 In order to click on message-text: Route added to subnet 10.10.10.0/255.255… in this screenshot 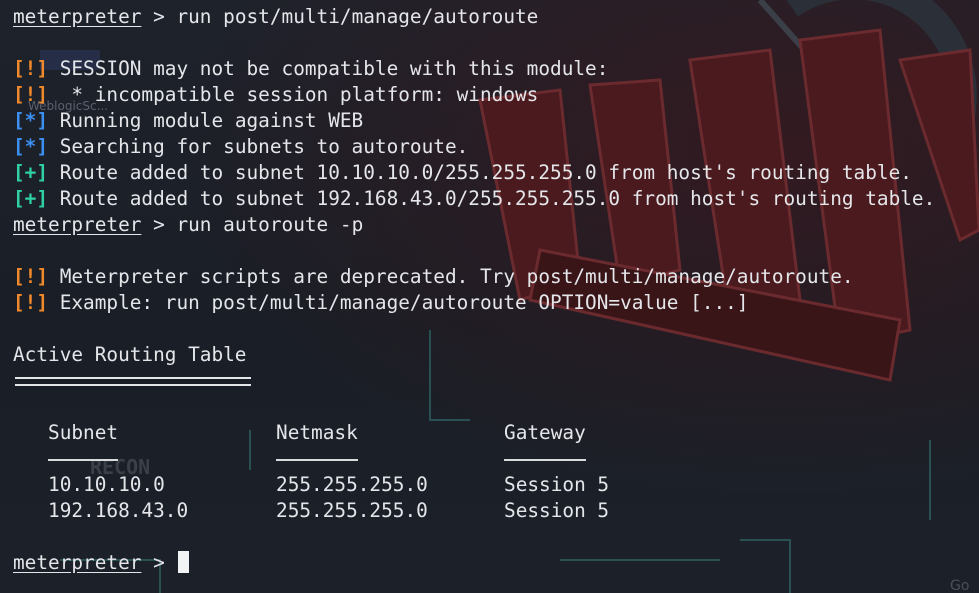, I will do `click(480, 172)`.